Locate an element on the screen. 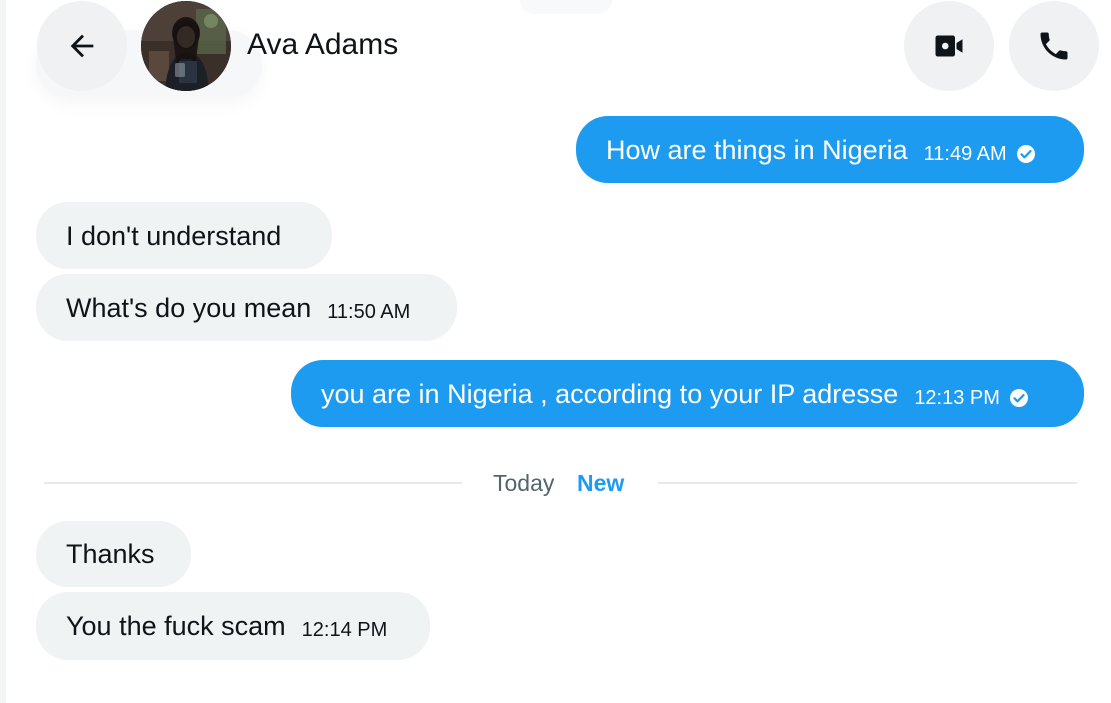 This screenshot has height=703, width=1111. video-call-button is located at coordinates (949, 46).